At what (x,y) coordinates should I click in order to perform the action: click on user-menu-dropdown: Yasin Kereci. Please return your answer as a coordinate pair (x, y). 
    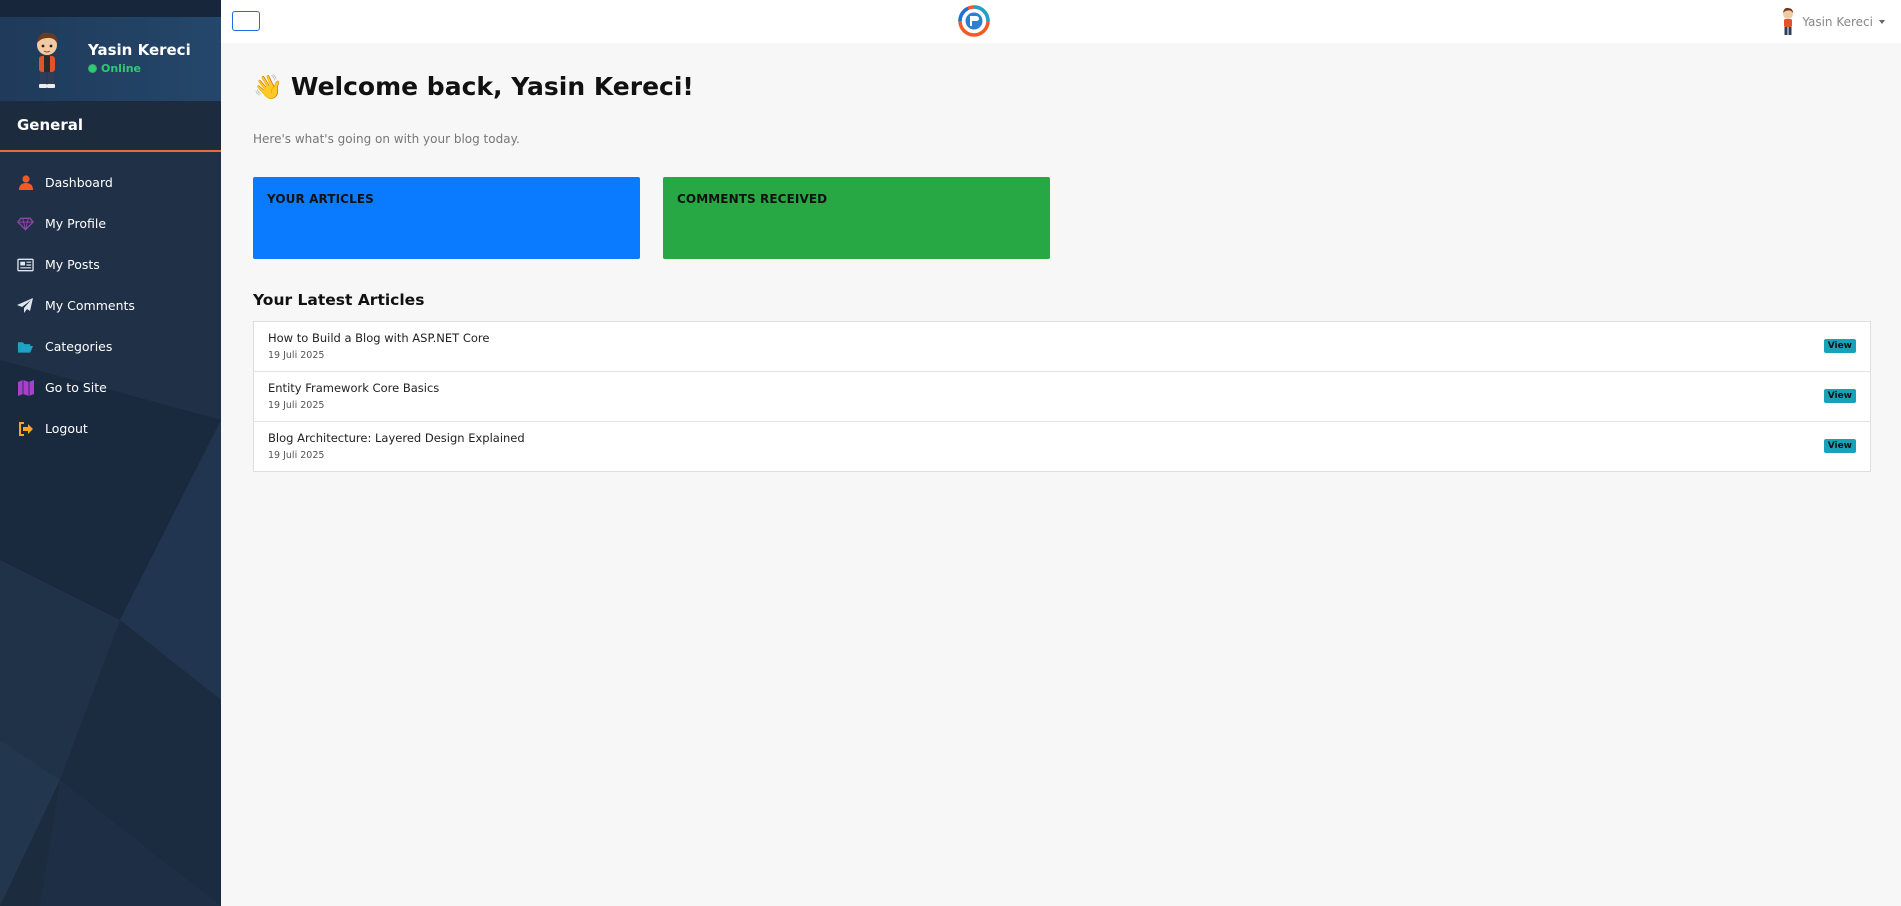
    Looking at the image, I should click on (1832, 22).